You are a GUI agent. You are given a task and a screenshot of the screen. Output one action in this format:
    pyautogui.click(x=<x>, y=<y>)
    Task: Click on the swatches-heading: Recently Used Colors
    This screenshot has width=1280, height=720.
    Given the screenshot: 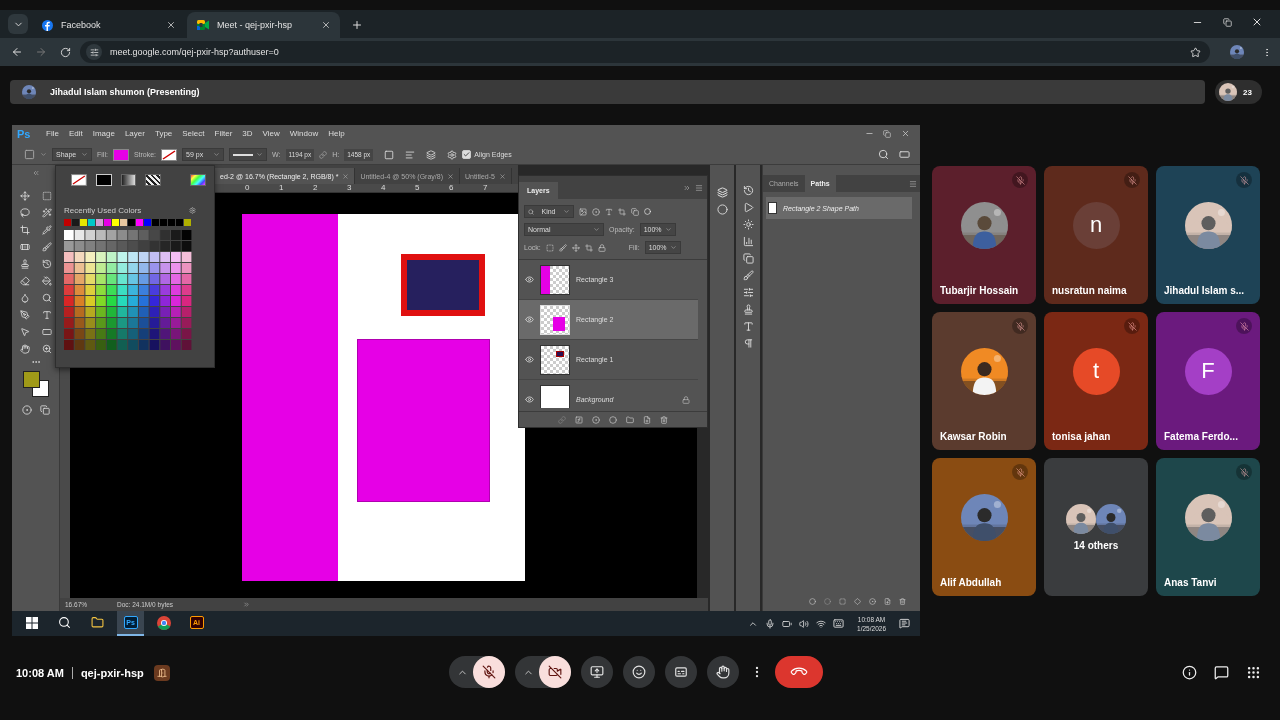 What is the action you would take?
    pyautogui.click(x=103, y=210)
    